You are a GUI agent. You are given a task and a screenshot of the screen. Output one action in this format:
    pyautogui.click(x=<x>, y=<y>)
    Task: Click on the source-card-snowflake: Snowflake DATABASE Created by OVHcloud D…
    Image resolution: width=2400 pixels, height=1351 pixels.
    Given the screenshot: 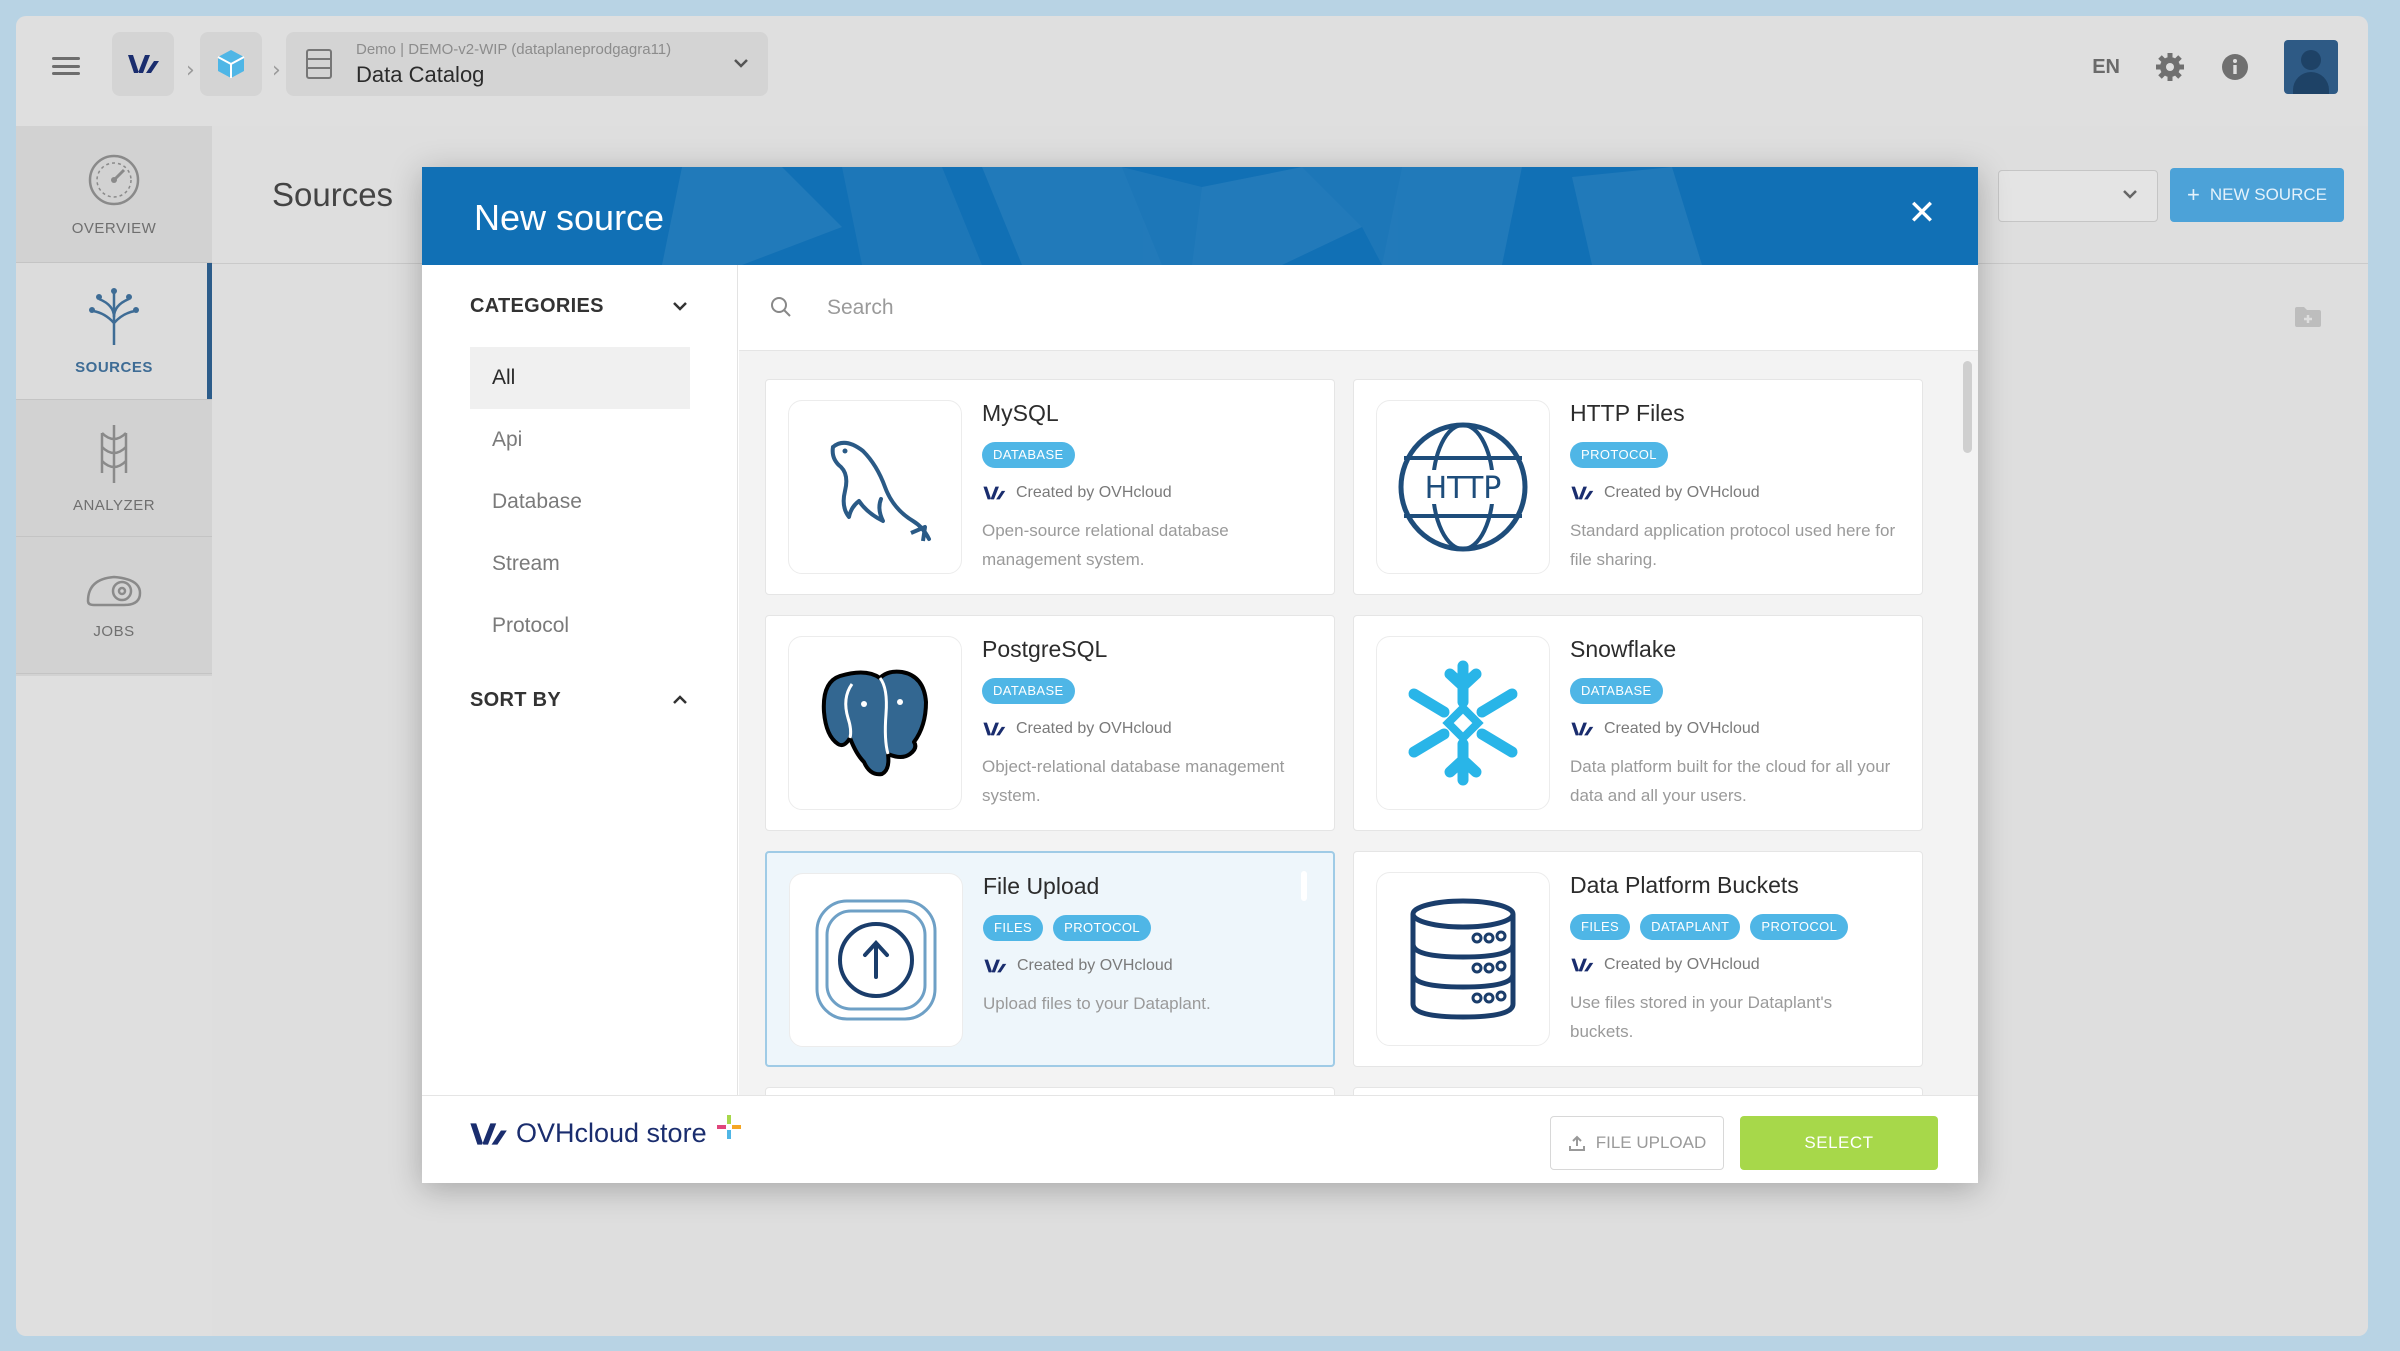 What is the action you would take?
    pyautogui.click(x=1638, y=723)
    